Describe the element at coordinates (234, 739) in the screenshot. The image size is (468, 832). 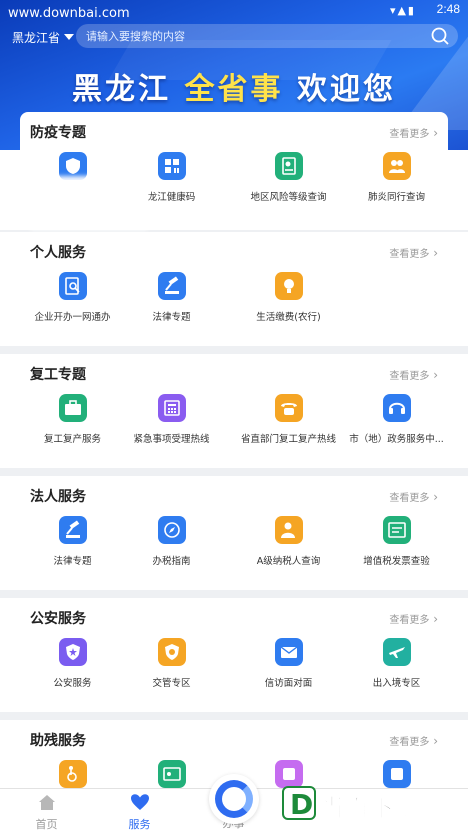
I see `section-header: 助残服务 查看更多` at that location.